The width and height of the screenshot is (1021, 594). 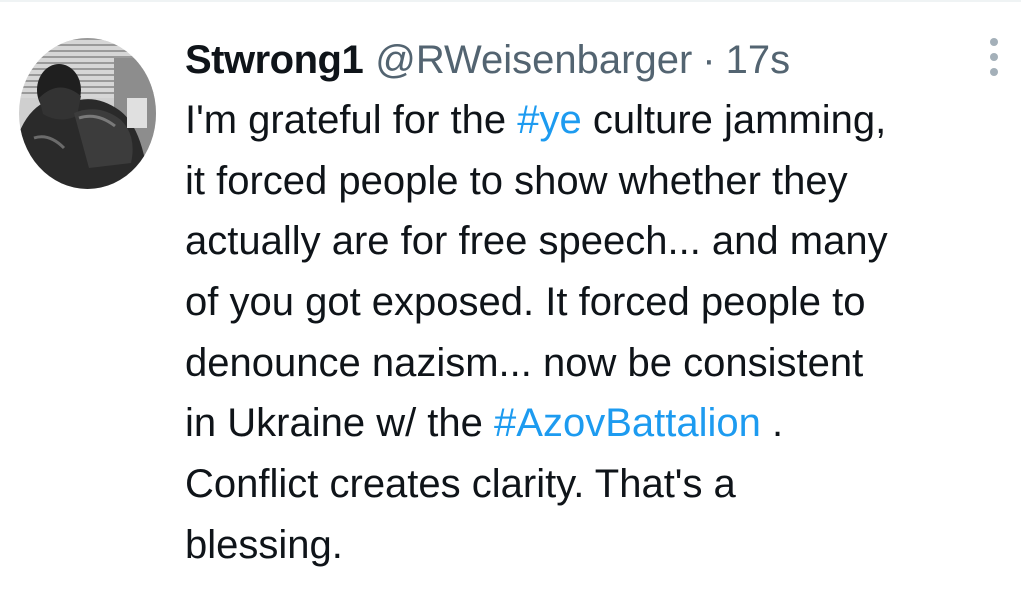 What do you see at coordinates (484, 423) in the screenshot?
I see `tweet-line: in Ukraine w/ the #AzovBattalion .` at bounding box center [484, 423].